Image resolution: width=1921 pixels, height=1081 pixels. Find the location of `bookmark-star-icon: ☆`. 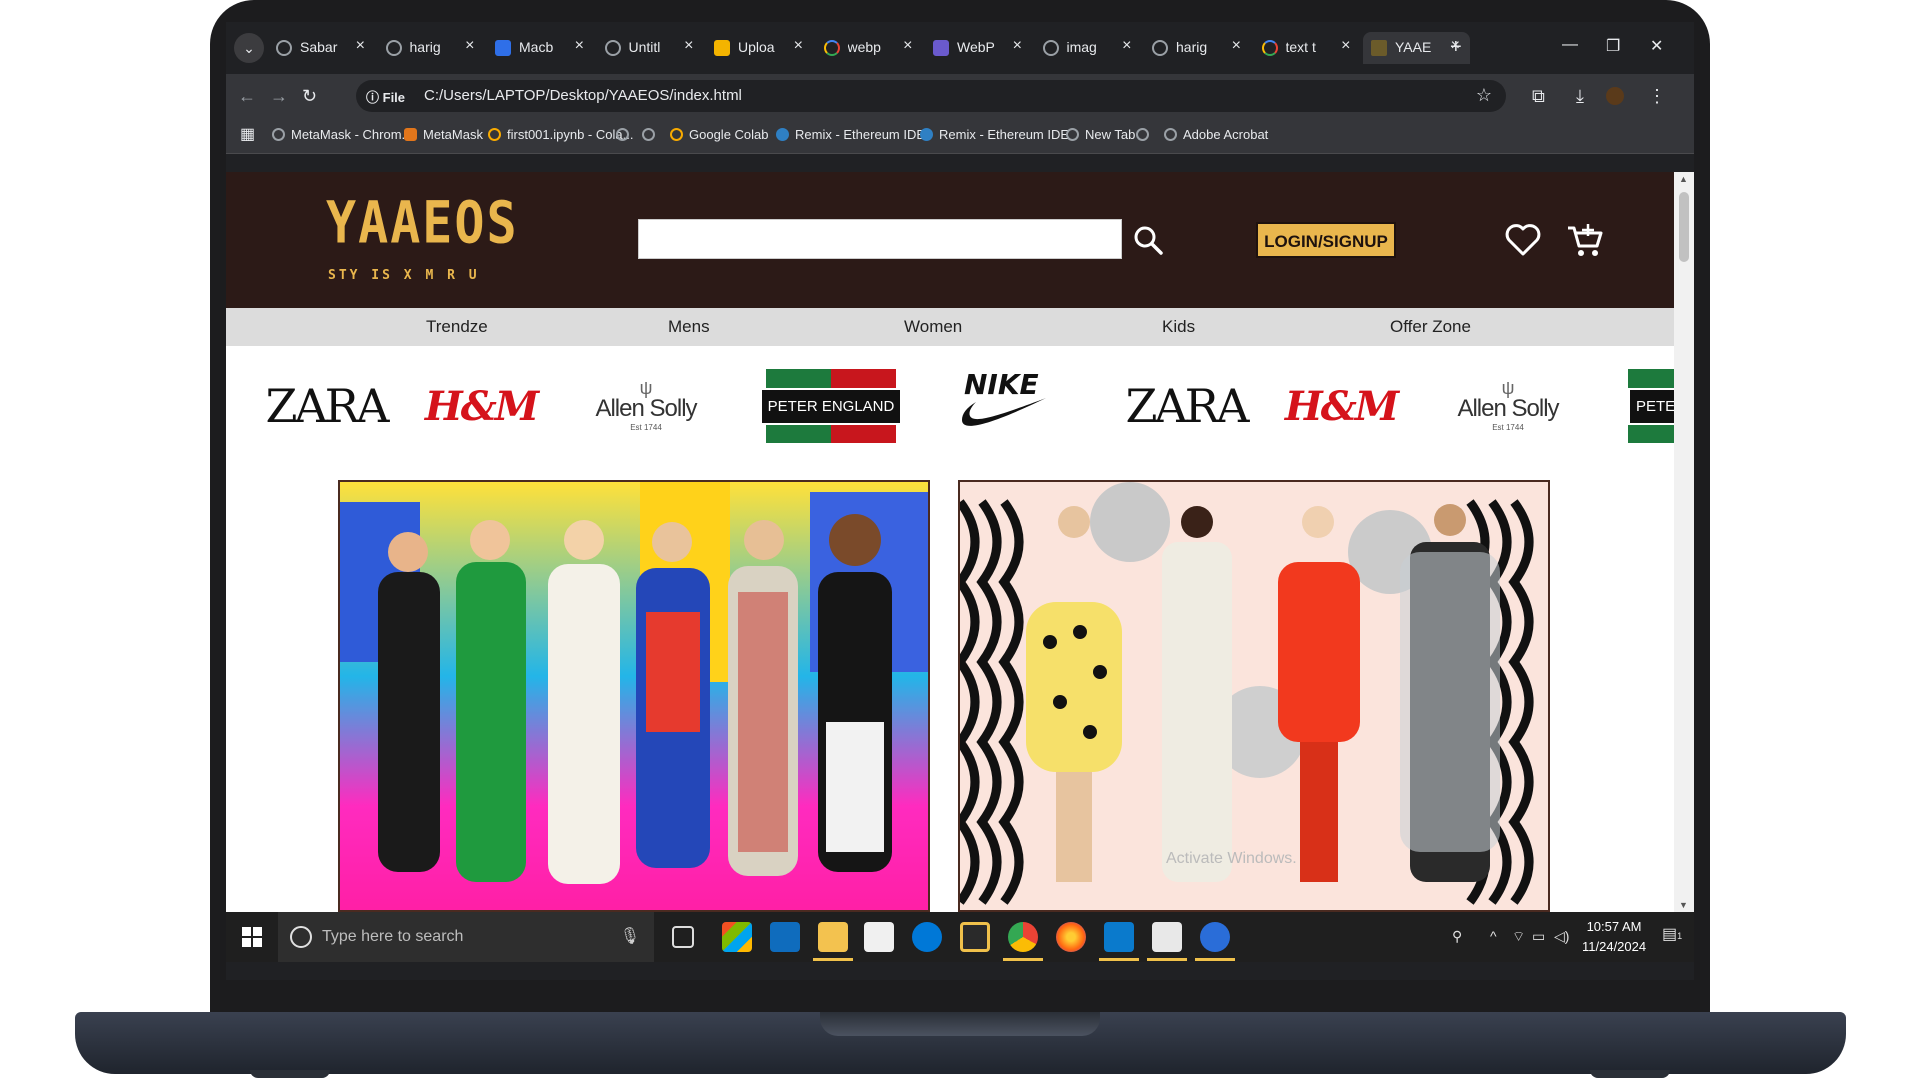

bookmark-star-icon: ☆ is located at coordinates (1484, 95).